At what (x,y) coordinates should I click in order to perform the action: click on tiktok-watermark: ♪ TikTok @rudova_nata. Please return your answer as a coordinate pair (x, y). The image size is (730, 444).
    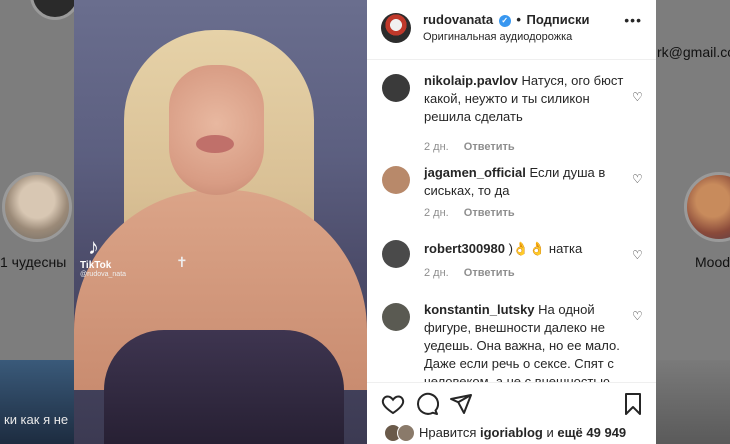
    Looking at the image, I should click on (103, 256).